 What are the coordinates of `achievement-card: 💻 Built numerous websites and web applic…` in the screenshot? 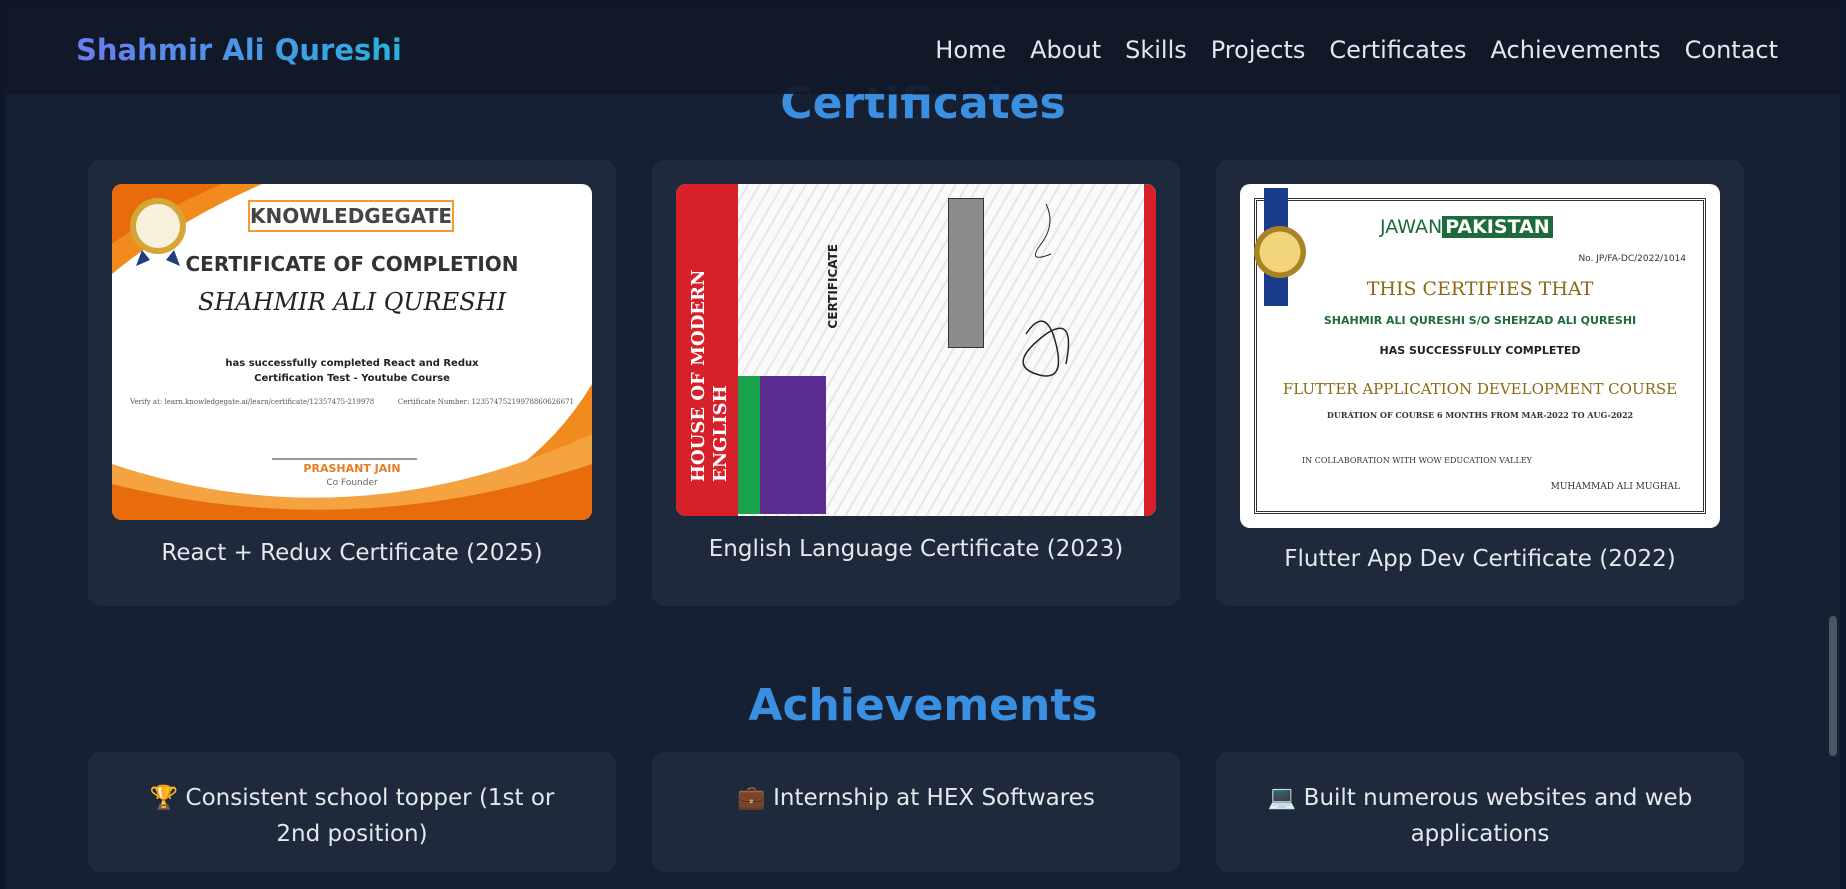 It's located at (1480, 812).